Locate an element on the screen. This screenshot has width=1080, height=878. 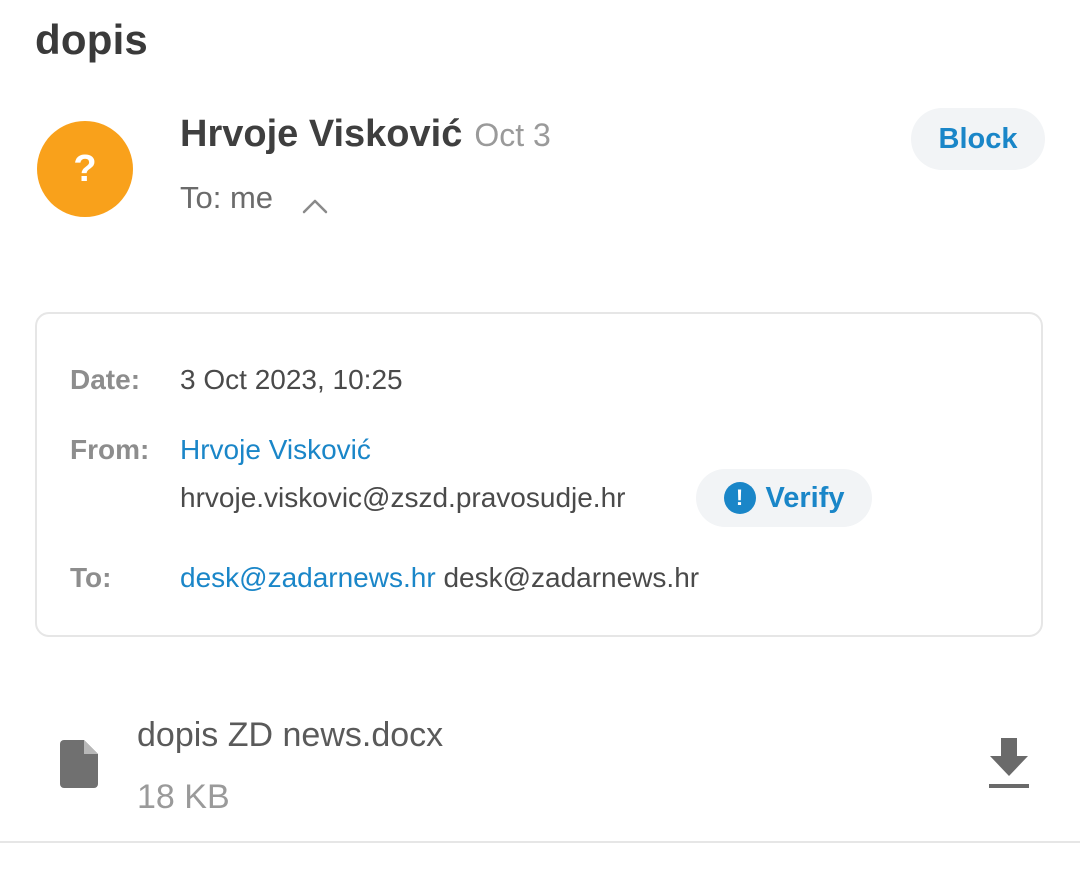
verify-label: Verify is located at coordinates (805, 497).